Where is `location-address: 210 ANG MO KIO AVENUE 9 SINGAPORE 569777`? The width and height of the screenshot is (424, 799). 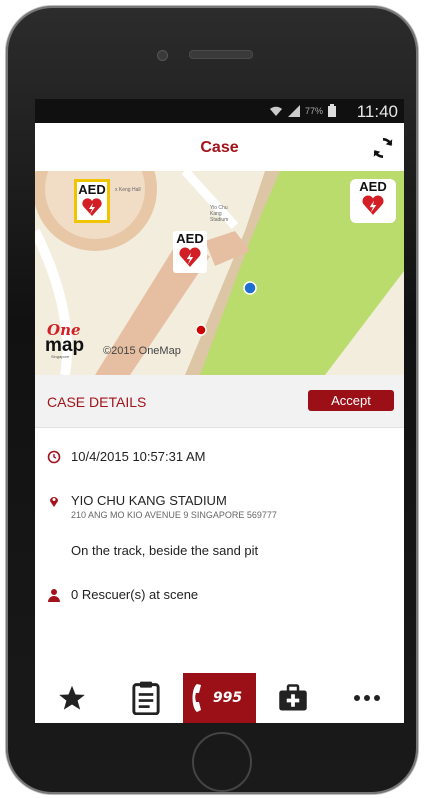
location-address: 210 ANG MO KIO AVENUE 9 SINGAPORE 569777 is located at coordinates (174, 515).